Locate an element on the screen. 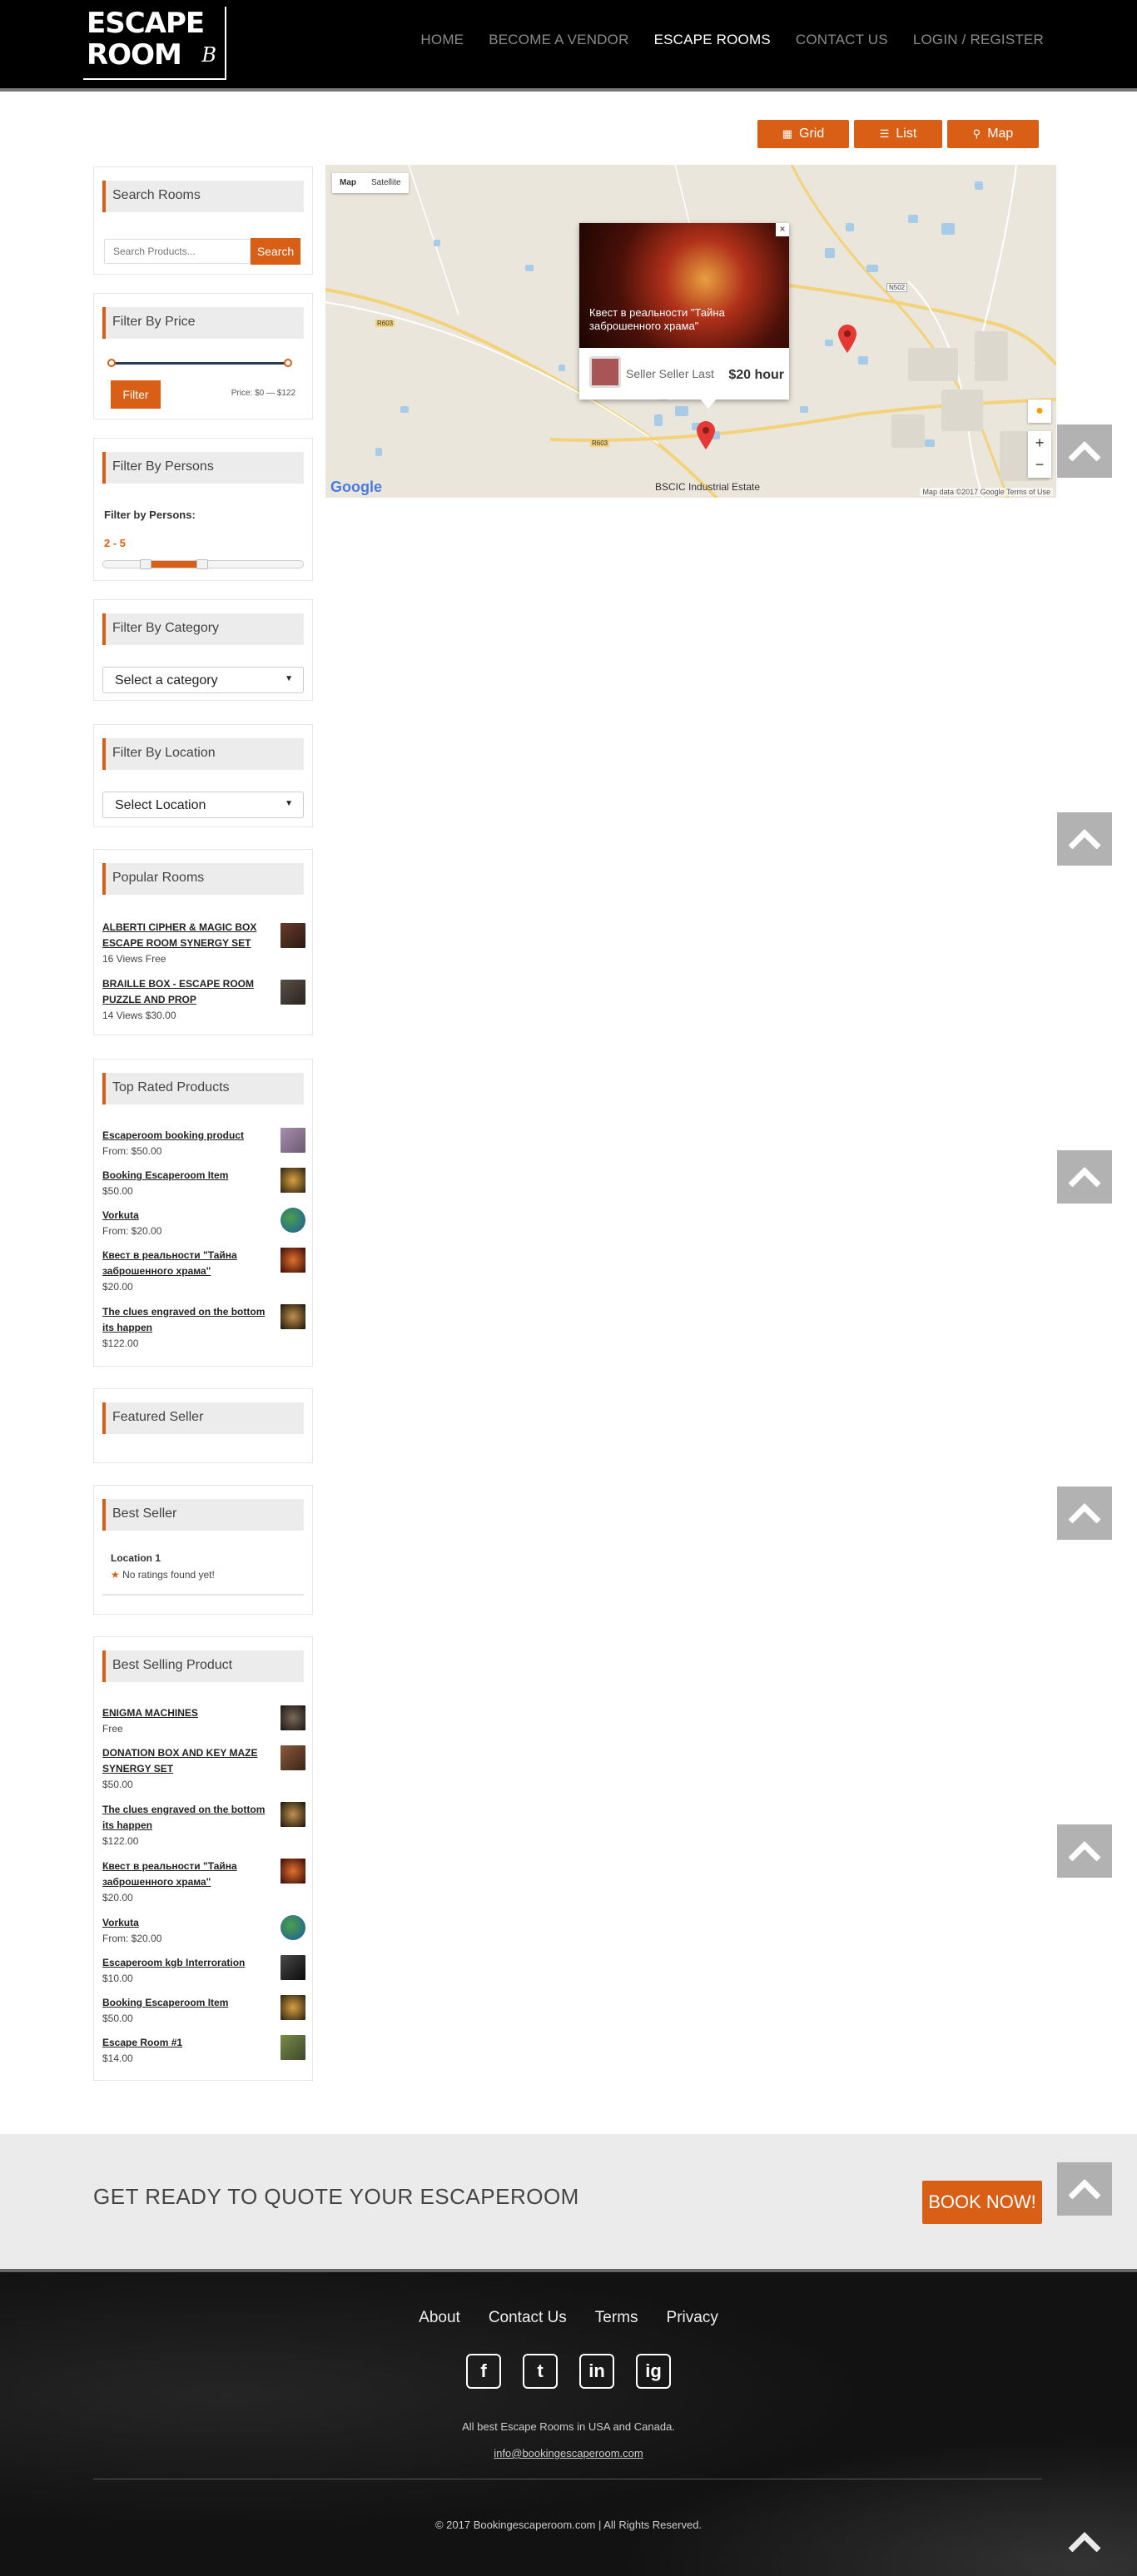 This screenshot has height=2576, width=1137. product-link: Escaperoom booking product is located at coordinates (185, 1136).